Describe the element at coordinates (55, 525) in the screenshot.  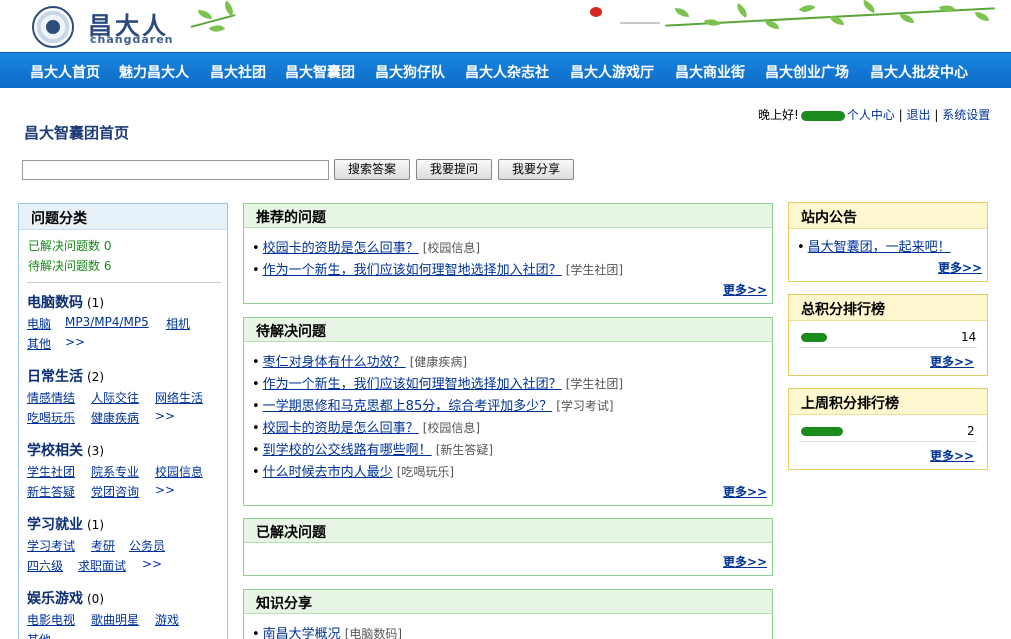
I see `category-name: 学习就业` at that location.